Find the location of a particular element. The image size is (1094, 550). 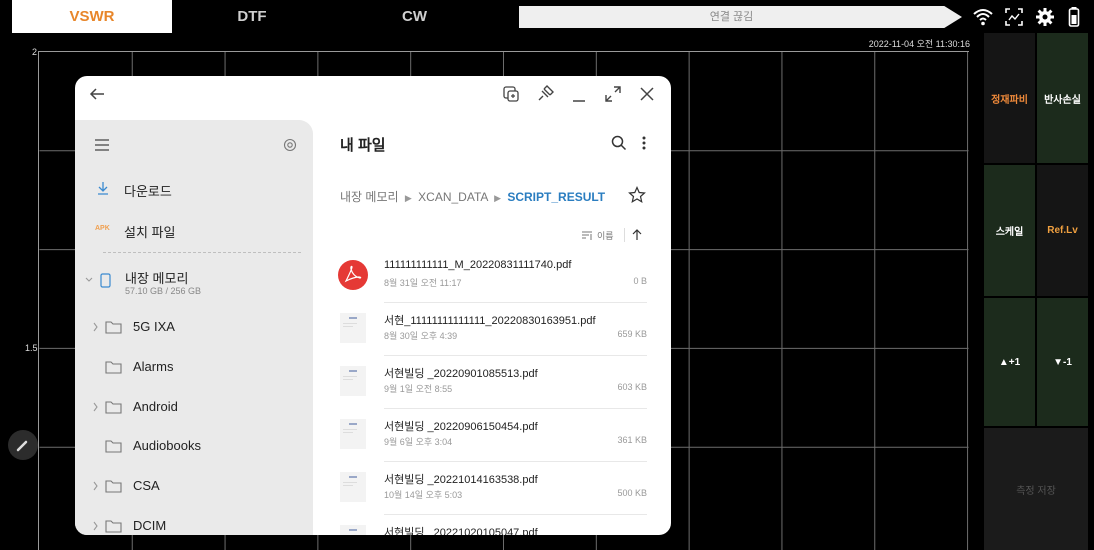

sidebar-folder-dcim: DCIM is located at coordinates (194, 524).